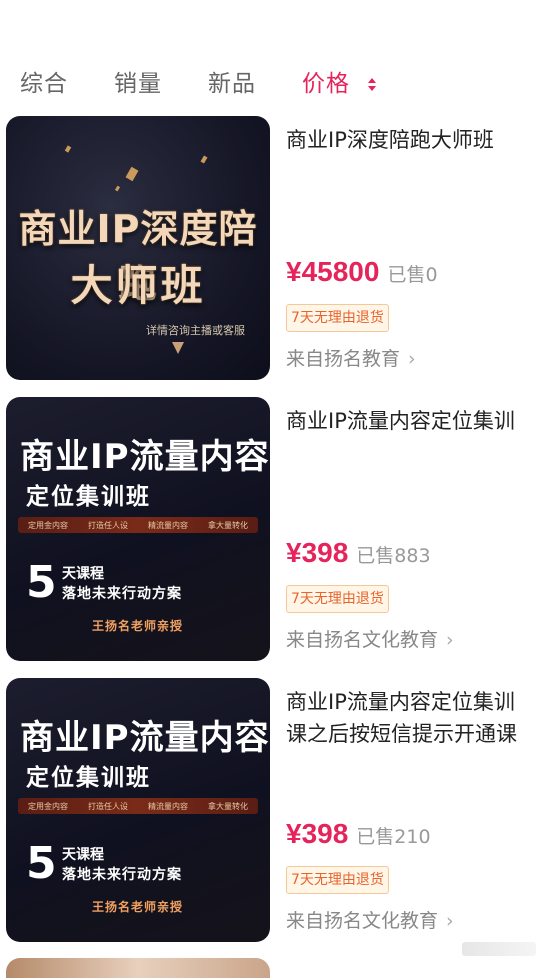  Describe the element at coordinates (232, 81) in the screenshot. I see `tab-new: 新品` at that location.